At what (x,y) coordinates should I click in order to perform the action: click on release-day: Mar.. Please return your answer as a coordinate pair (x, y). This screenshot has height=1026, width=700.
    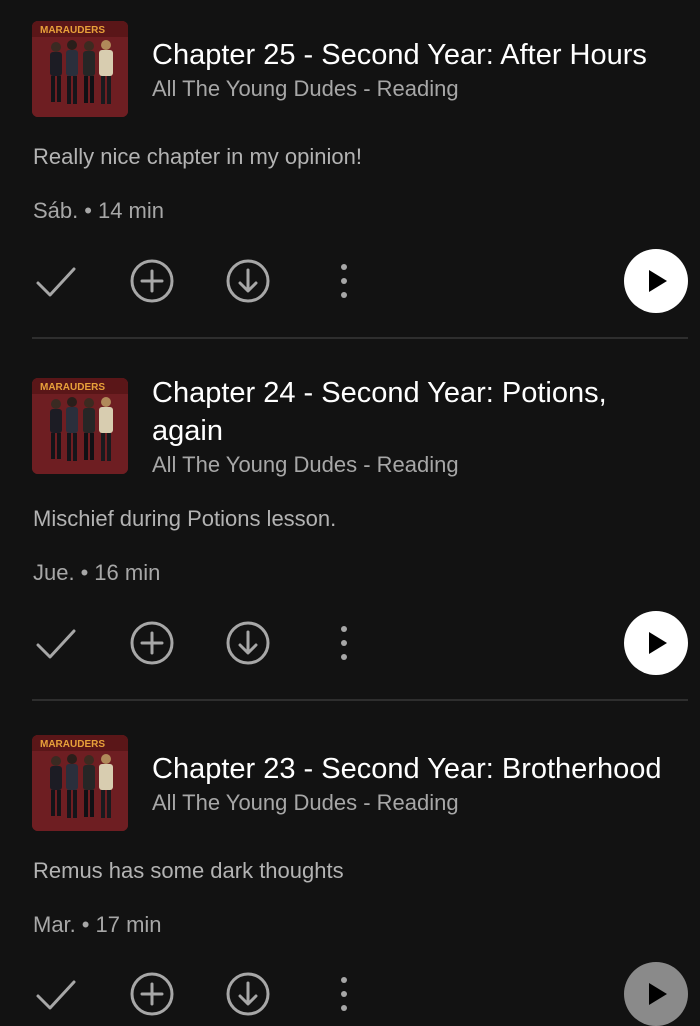
    Looking at the image, I should click on (54, 924).